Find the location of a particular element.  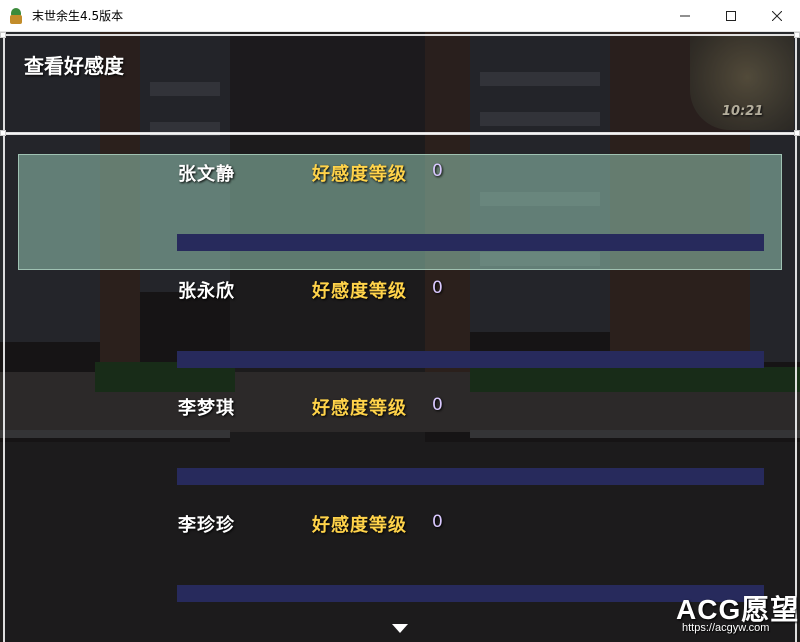

close-icon is located at coordinates (777, 15).